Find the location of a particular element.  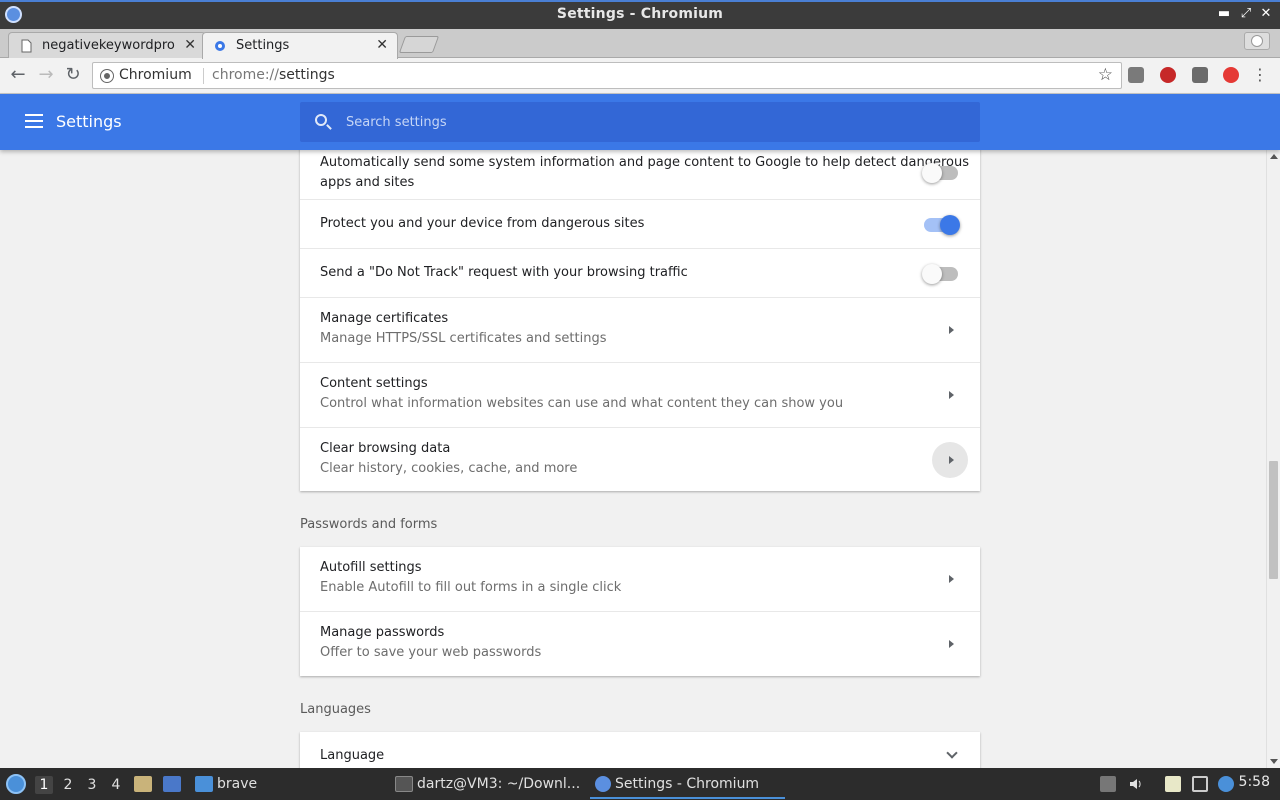

minimize-button: ▬ is located at coordinates (1224, 14).